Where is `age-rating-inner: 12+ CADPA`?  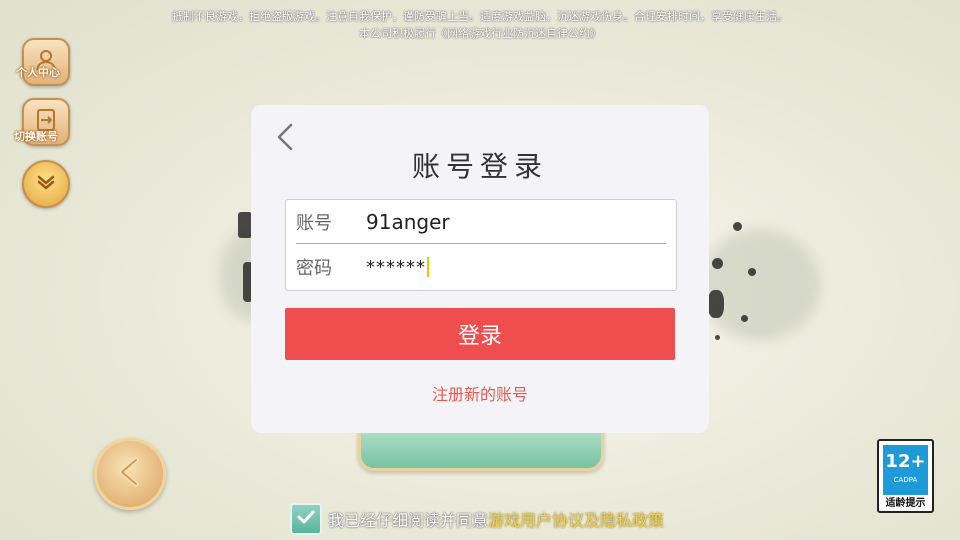 age-rating-inner: 12+ CADPA is located at coordinates (905, 470).